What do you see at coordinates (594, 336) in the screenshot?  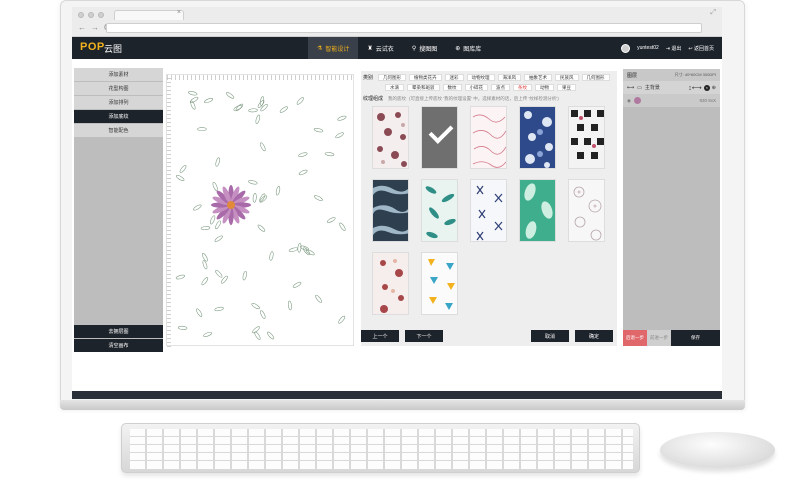 I see `confirm-button: 确定` at bounding box center [594, 336].